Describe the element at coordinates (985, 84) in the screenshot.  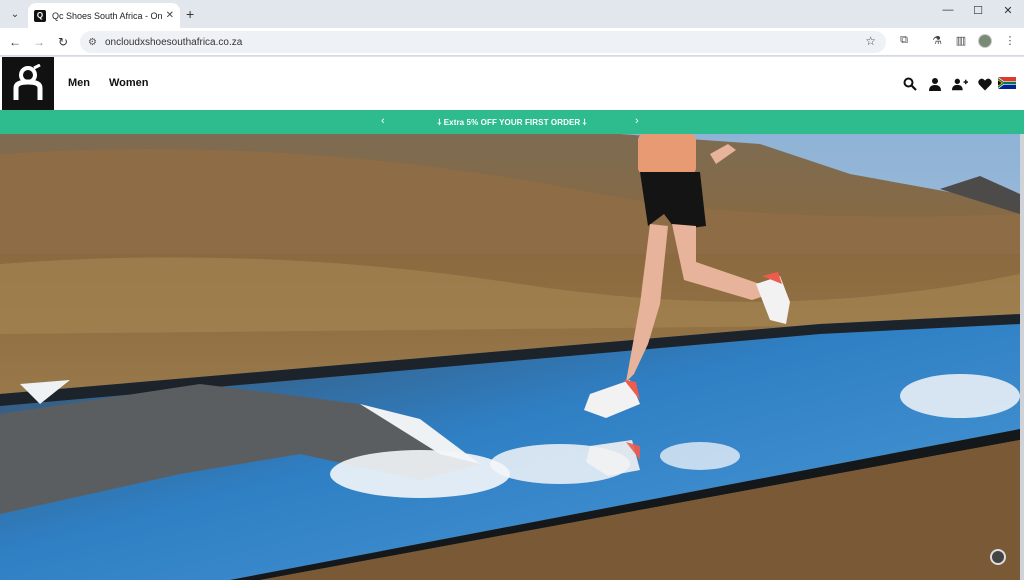
I see `wishlist-icon` at that location.